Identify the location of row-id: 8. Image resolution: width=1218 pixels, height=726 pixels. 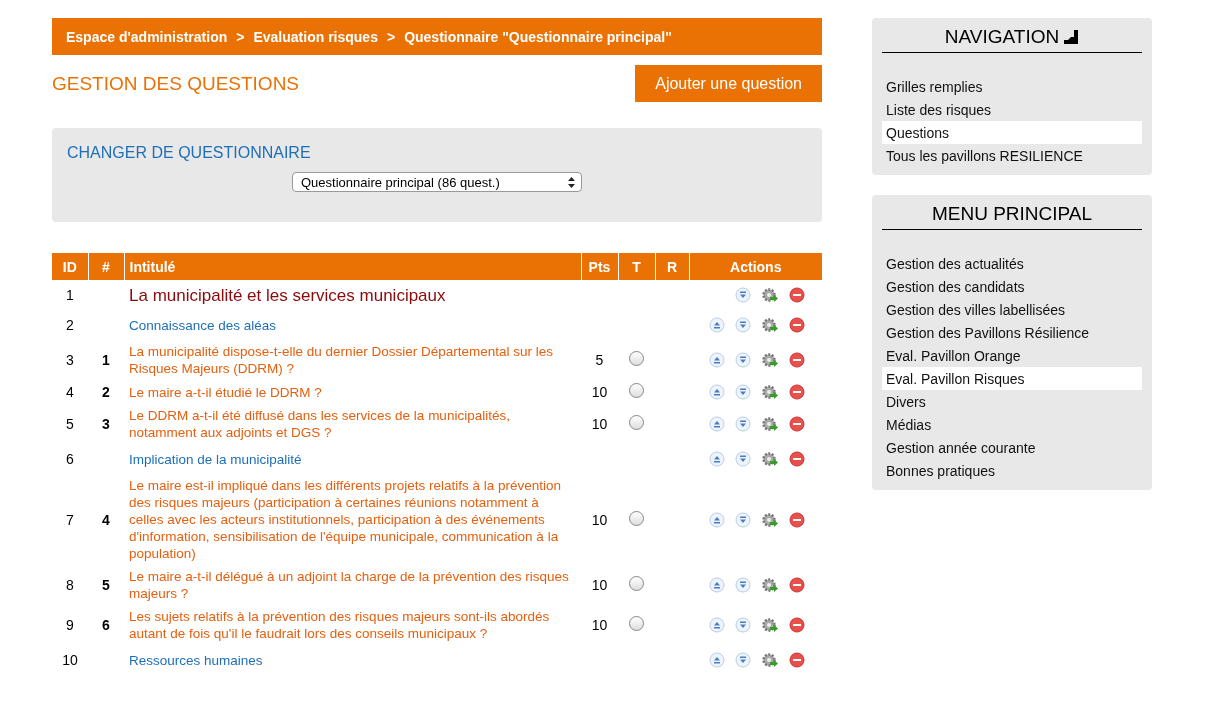
(70, 585).